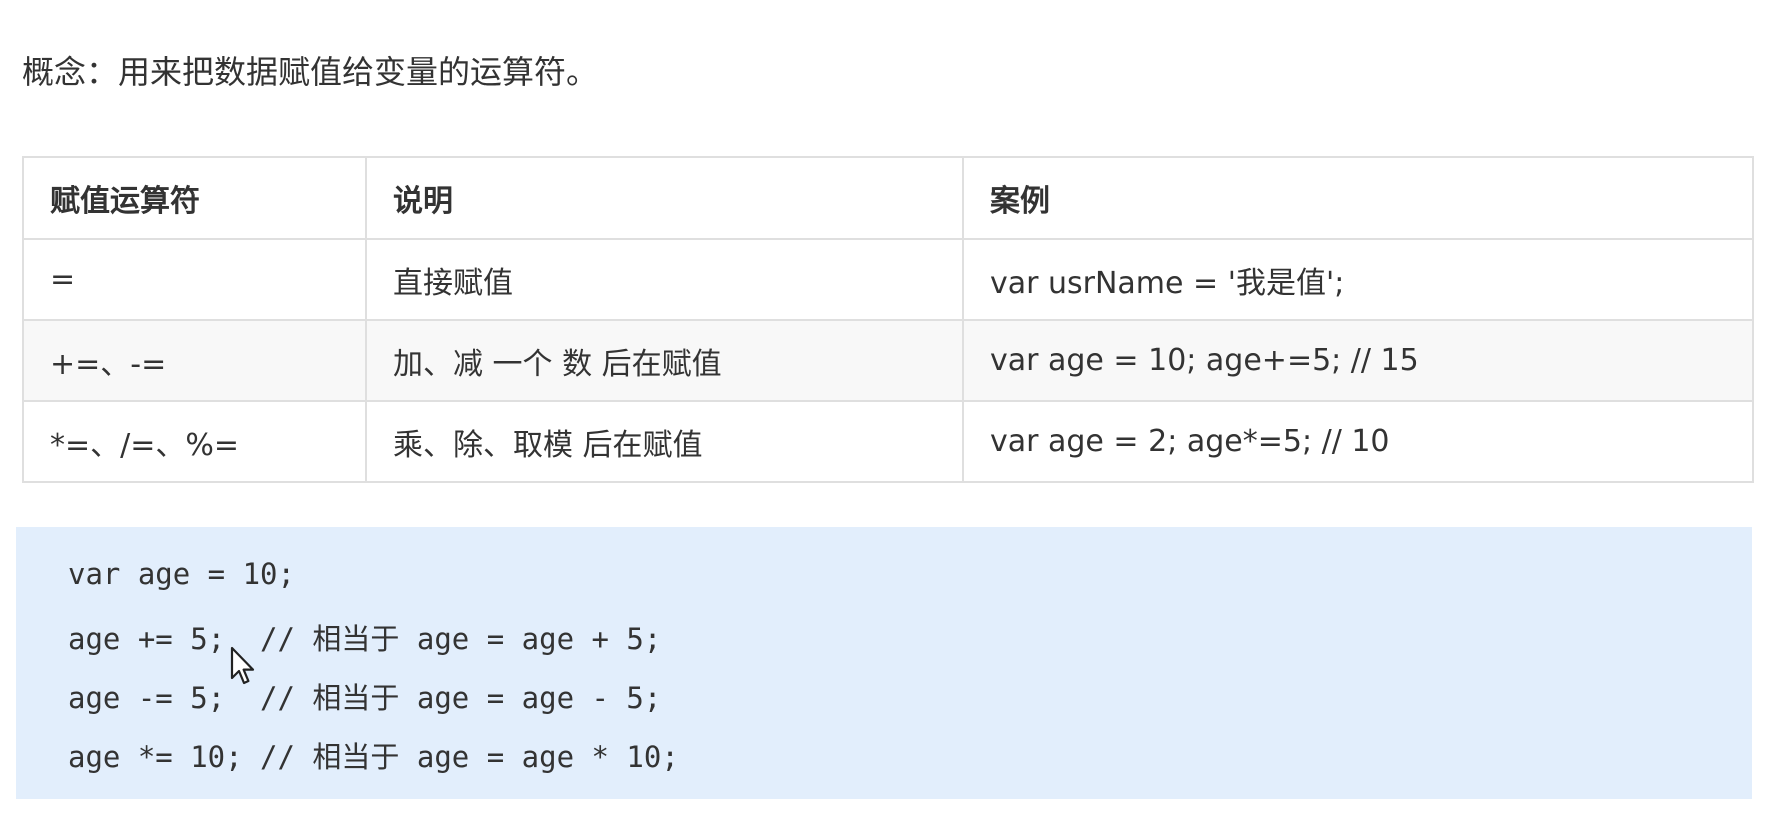 This screenshot has height=832, width=1786. What do you see at coordinates (194, 360) in the screenshot?
I see `cell-operator: +=、-=` at bounding box center [194, 360].